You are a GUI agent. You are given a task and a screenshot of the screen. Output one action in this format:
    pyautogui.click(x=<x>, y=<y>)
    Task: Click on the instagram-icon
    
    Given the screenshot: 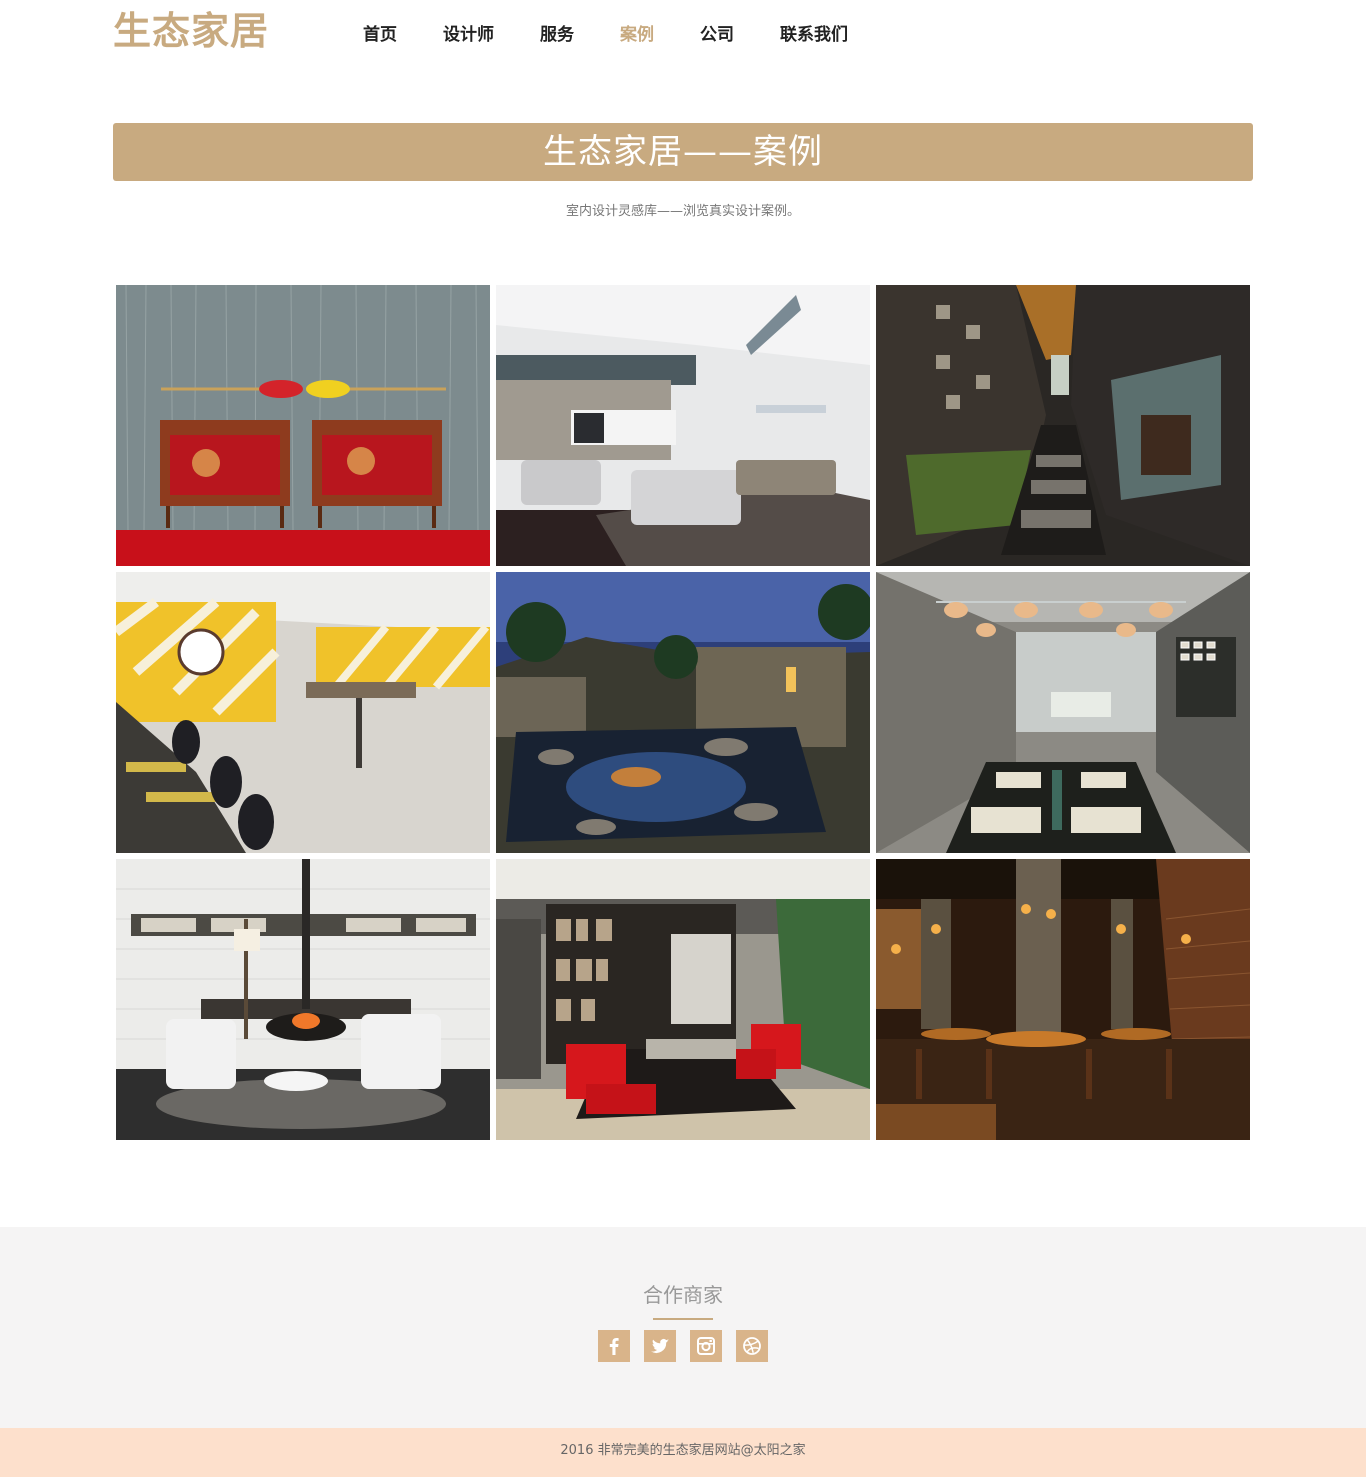 What is the action you would take?
    pyautogui.click(x=706, y=1346)
    